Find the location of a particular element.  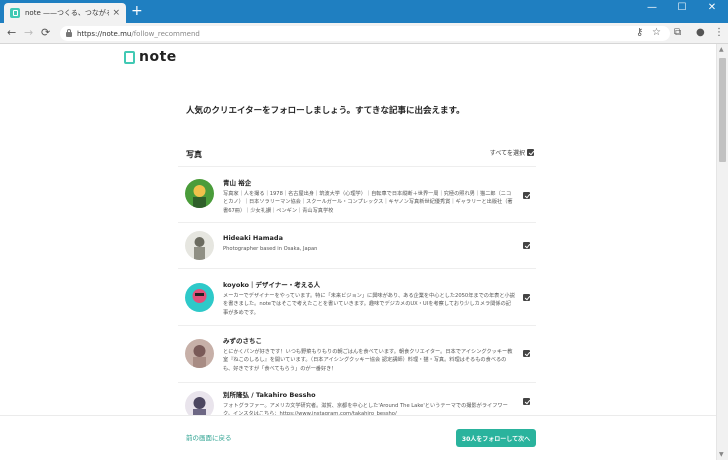

select-all-checkbox is located at coordinates (530, 152).